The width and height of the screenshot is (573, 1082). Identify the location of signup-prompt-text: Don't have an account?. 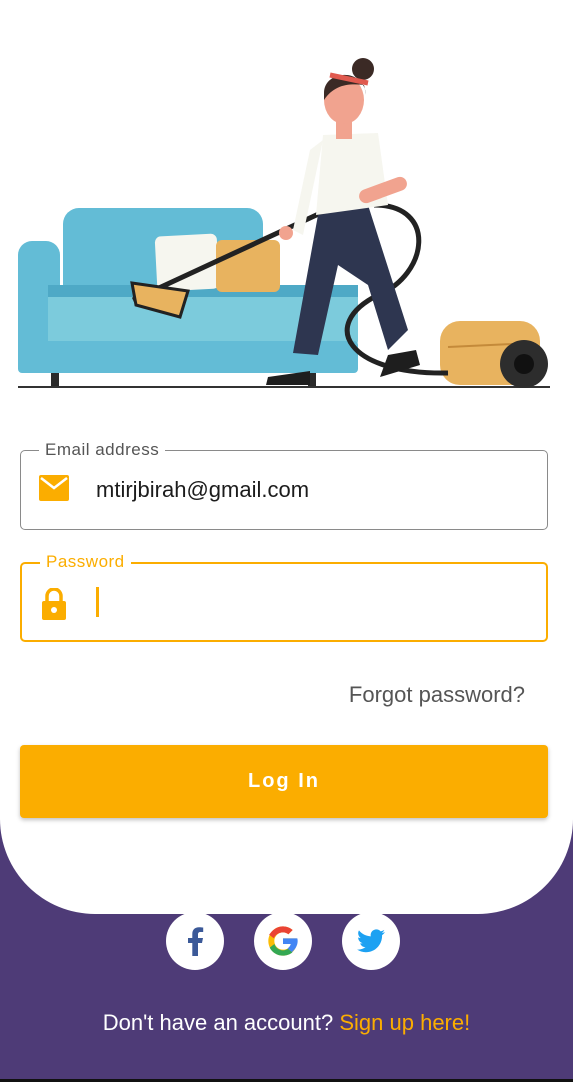
(218, 1022).